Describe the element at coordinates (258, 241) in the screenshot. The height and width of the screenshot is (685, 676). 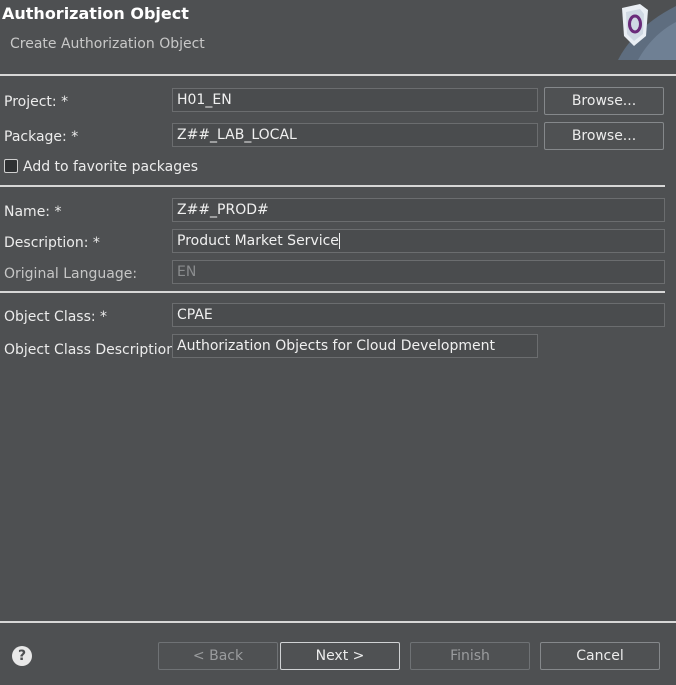
I see `description-value: Product Market Service` at that location.